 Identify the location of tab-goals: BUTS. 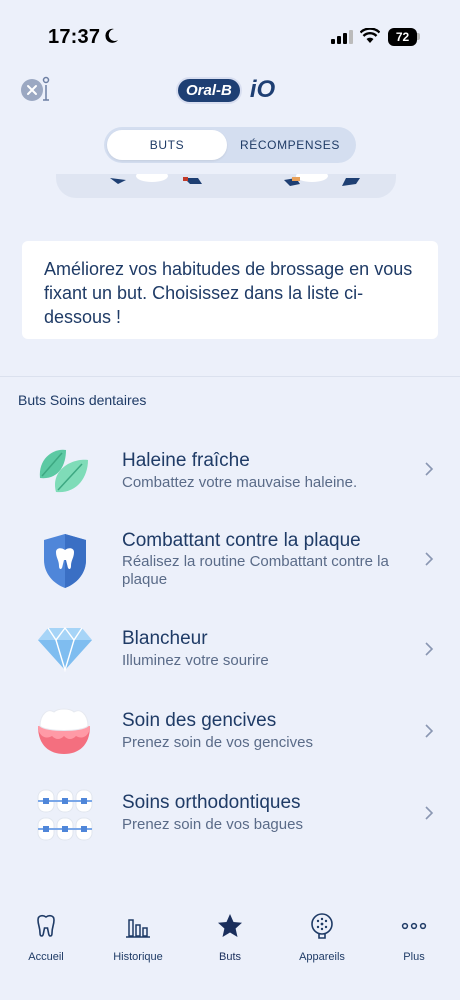
(167, 145).